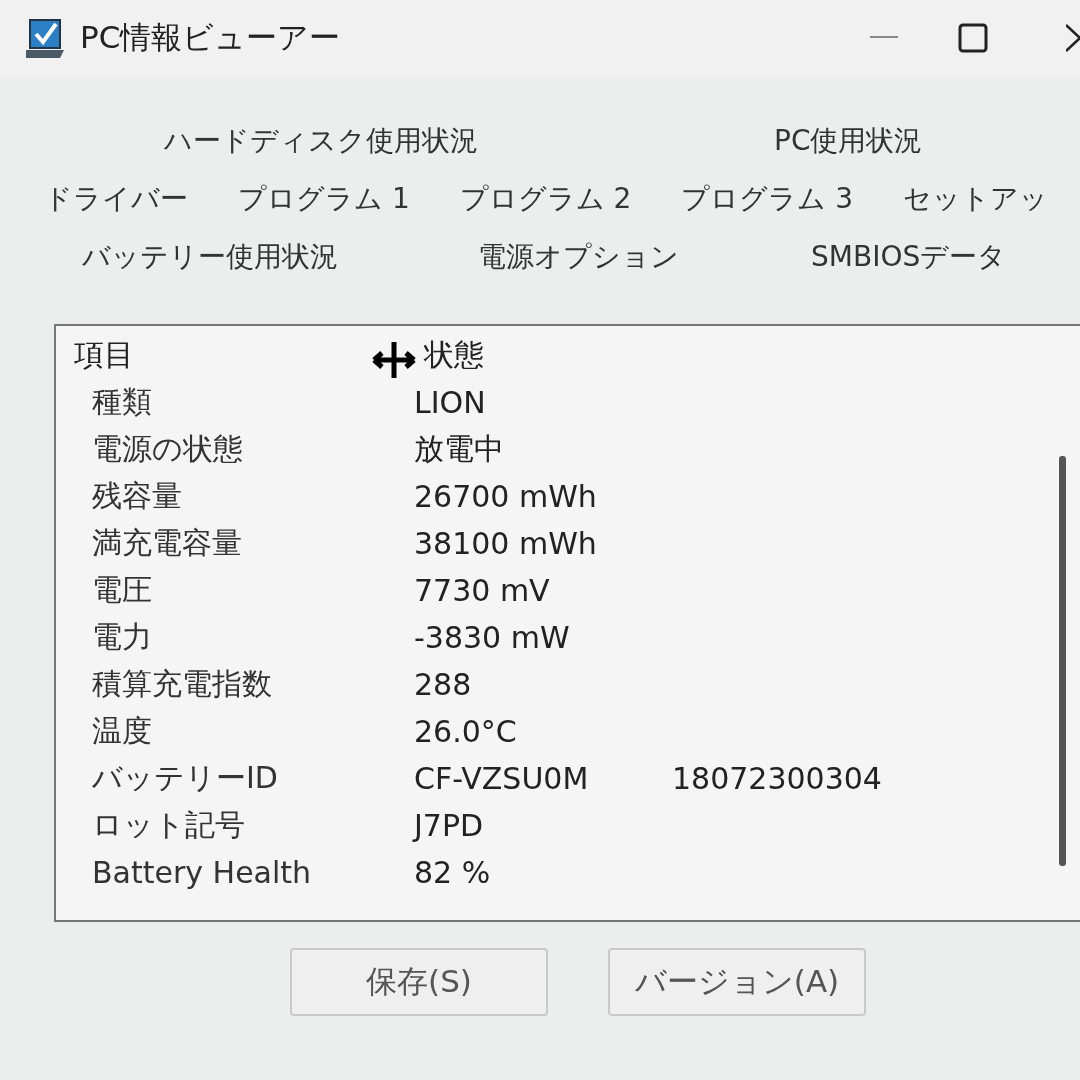 The width and height of the screenshot is (1080, 1080). What do you see at coordinates (506, 543) in the screenshot?
I see `table-cell-text: 38100 mWh` at bounding box center [506, 543].